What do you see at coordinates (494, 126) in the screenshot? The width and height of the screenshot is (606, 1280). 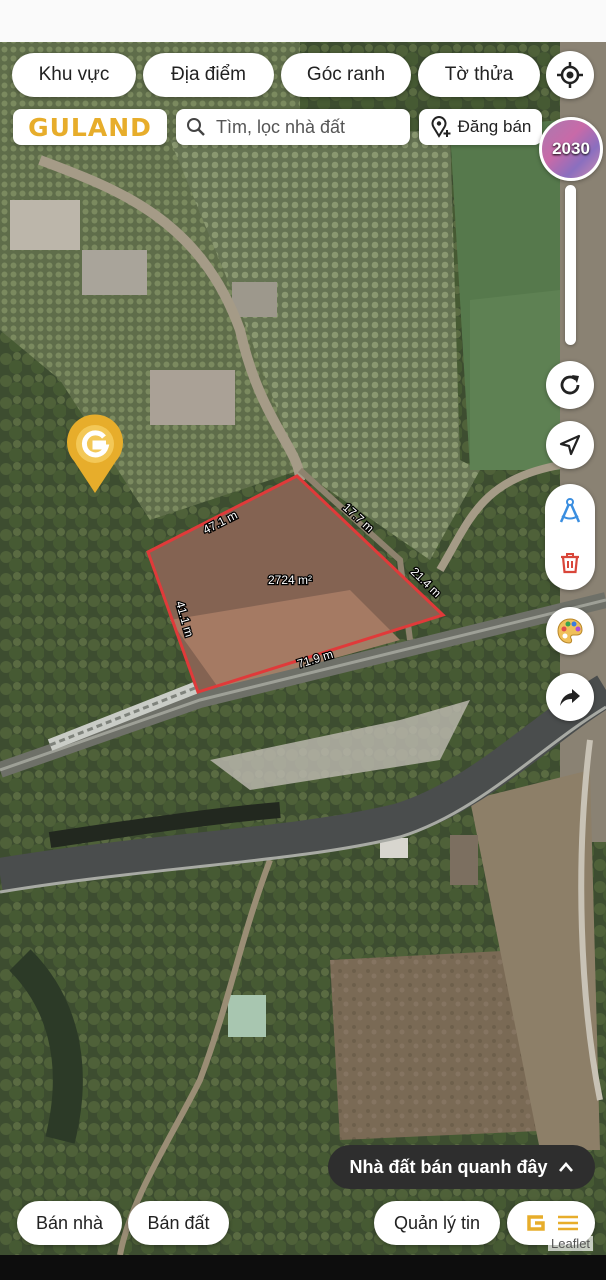 I see `post-listing-label: Đăng bán` at bounding box center [494, 126].